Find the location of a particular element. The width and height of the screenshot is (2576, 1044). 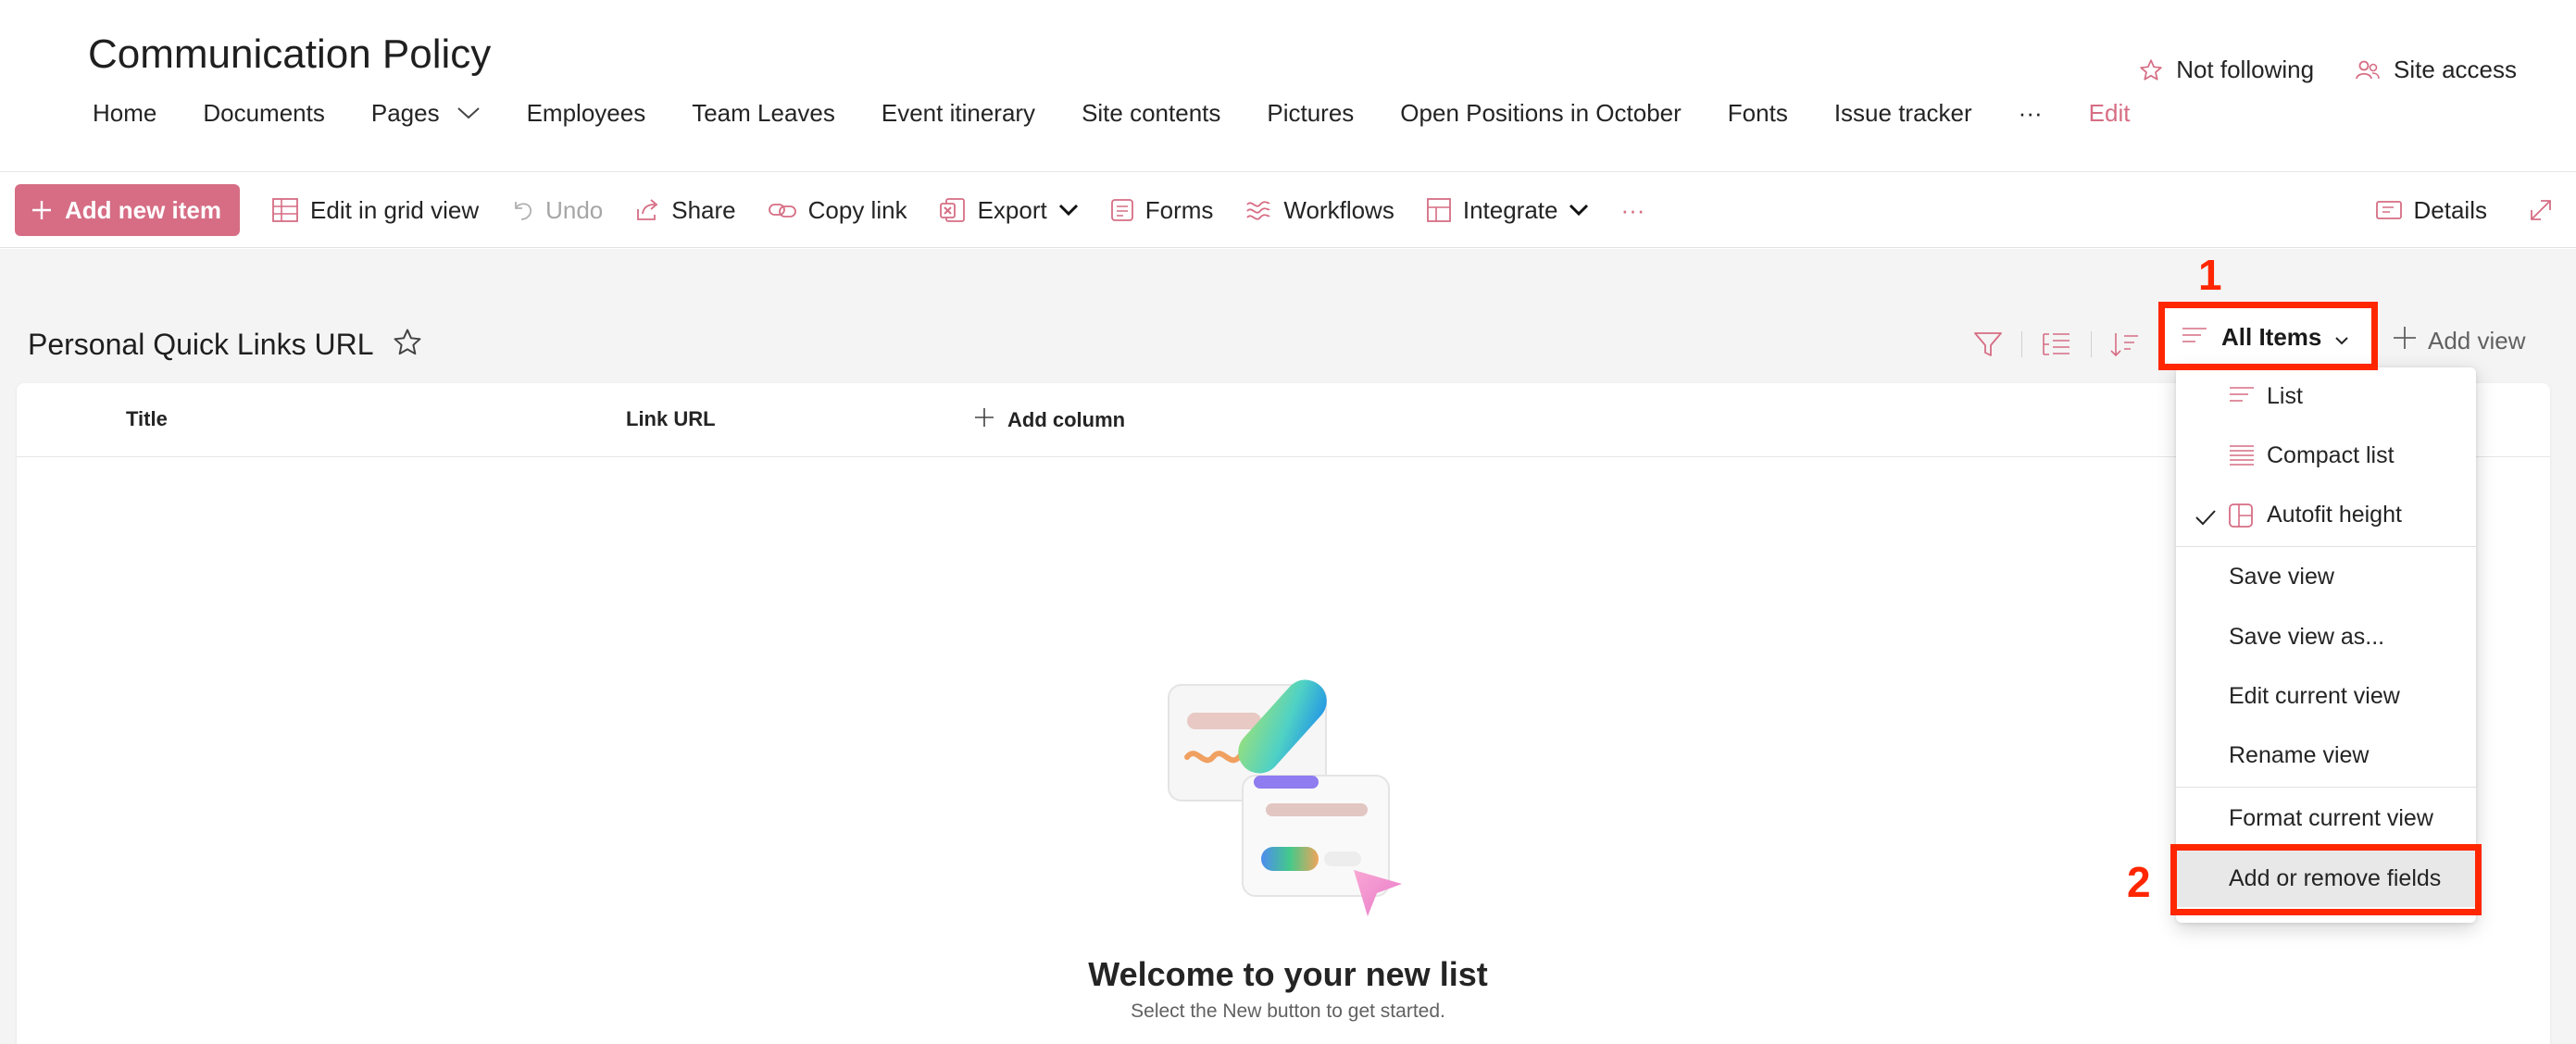

nav-event-itinerary: Event itinerary is located at coordinates (958, 113).